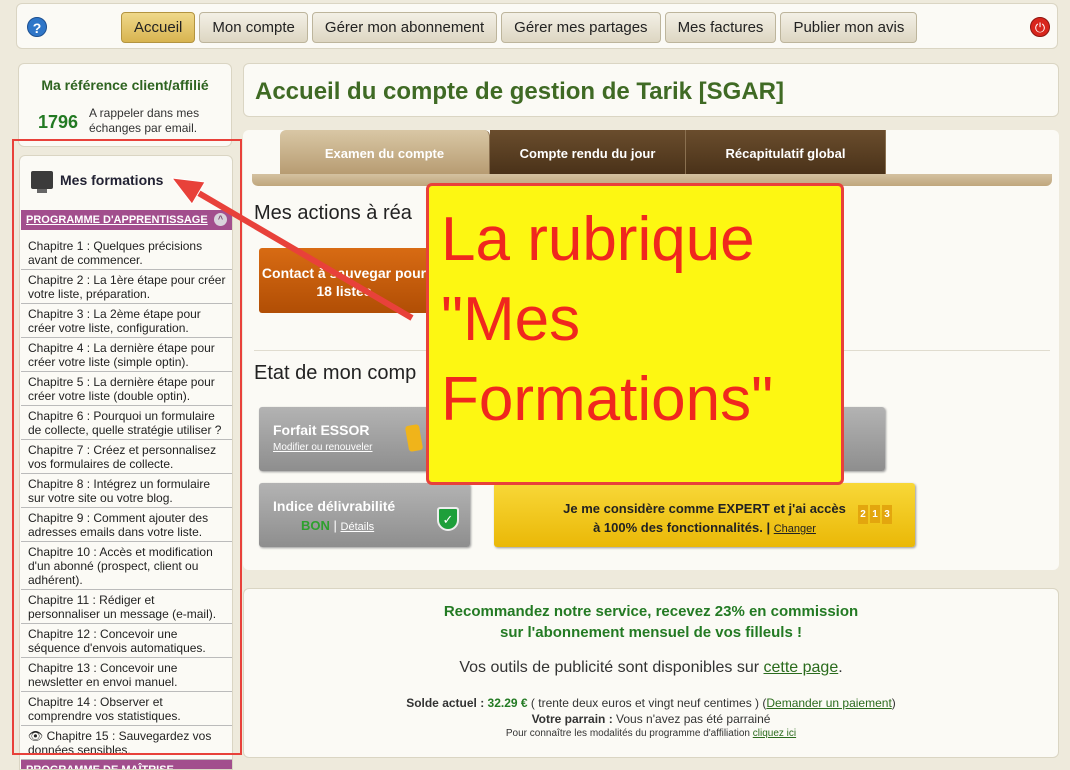 This screenshot has height=770, width=1070. Describe the element at coordinates (511, 319) in the screenshot. I see `callout-line2: "Mes` at that location.